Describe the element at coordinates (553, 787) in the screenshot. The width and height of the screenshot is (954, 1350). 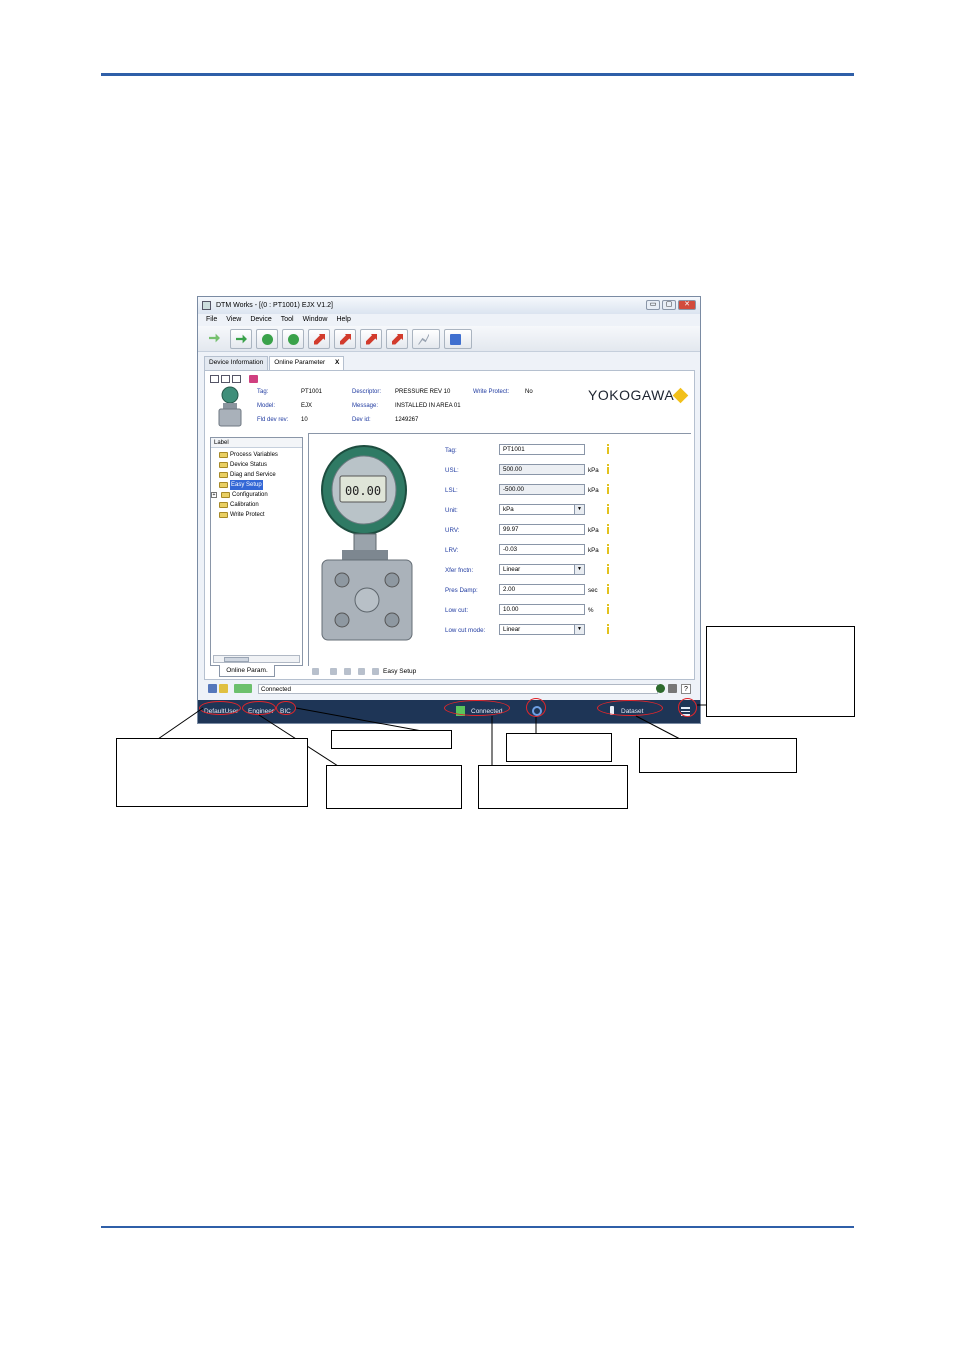
I see `callout-box-connection` at that location.